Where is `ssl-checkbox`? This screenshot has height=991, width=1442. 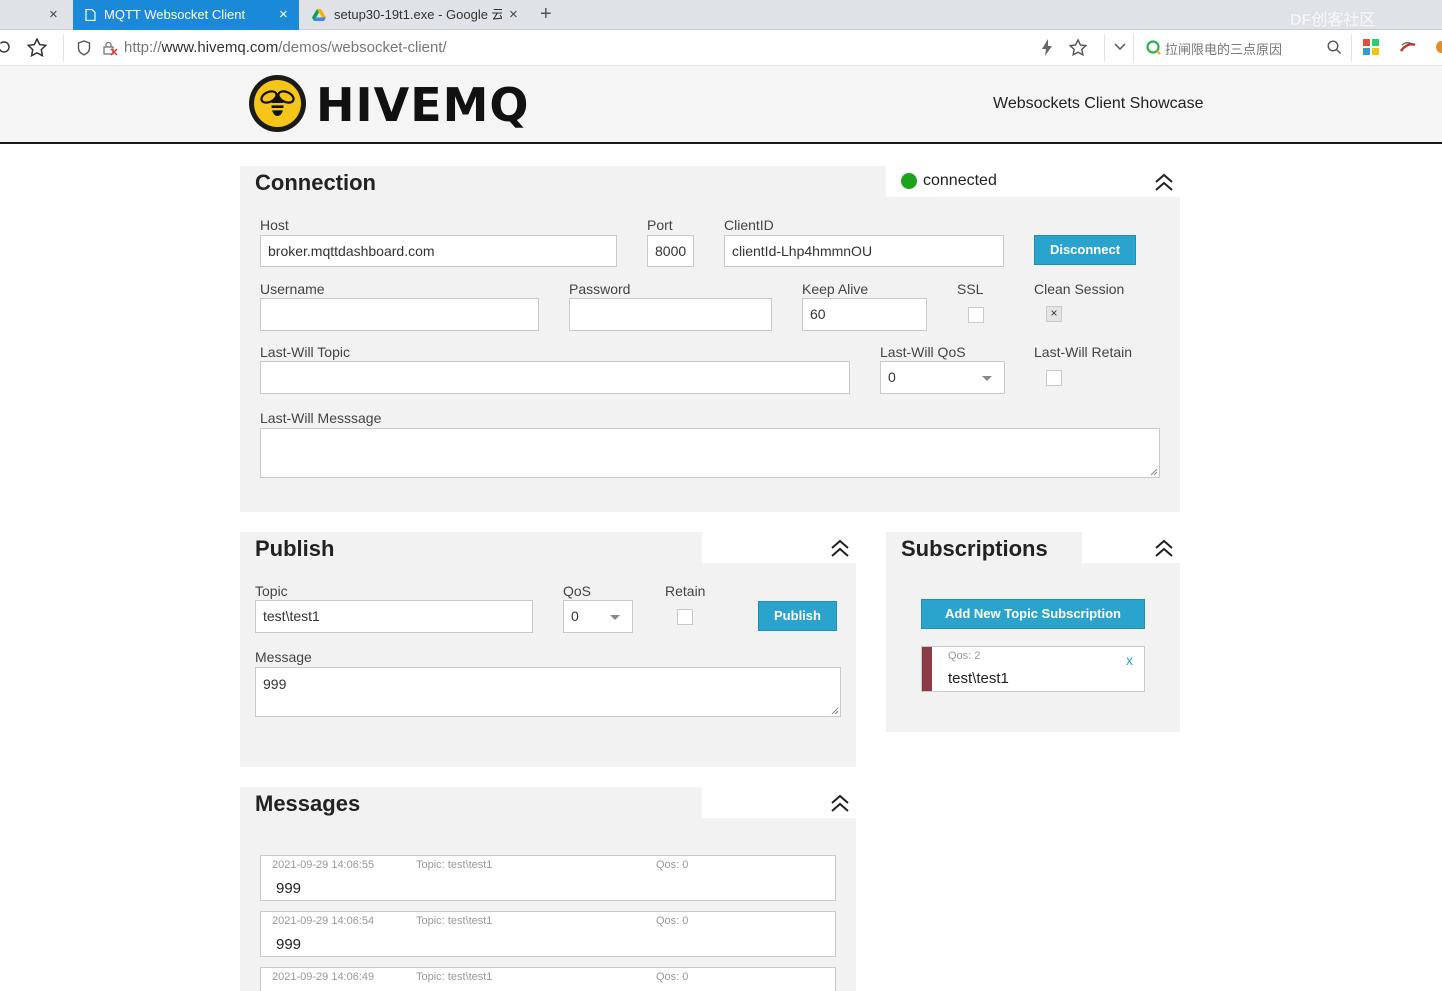 ssl-checkbox is located at coordinates (976, 315).